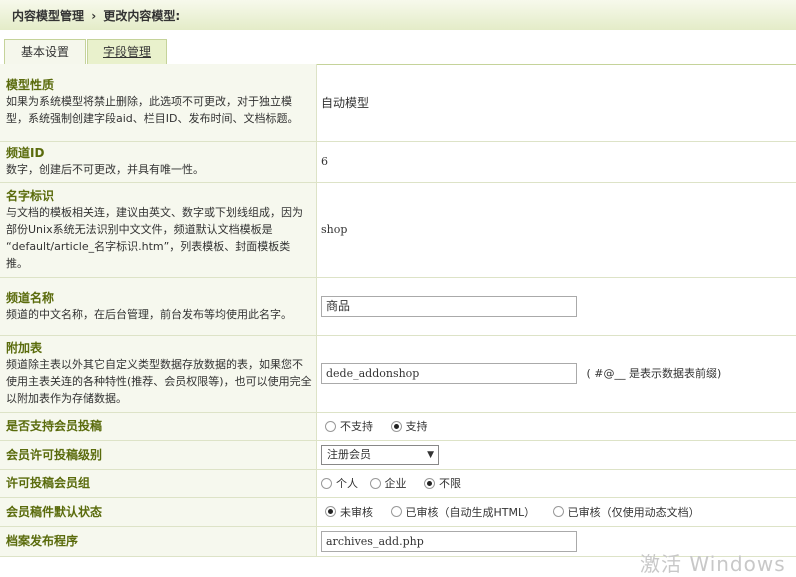 This screenshot has height=577, width=796. What do you see at coordinates (326, 483) in the screenshot?
I see `radio-personal` at bounding box center [326, 483].